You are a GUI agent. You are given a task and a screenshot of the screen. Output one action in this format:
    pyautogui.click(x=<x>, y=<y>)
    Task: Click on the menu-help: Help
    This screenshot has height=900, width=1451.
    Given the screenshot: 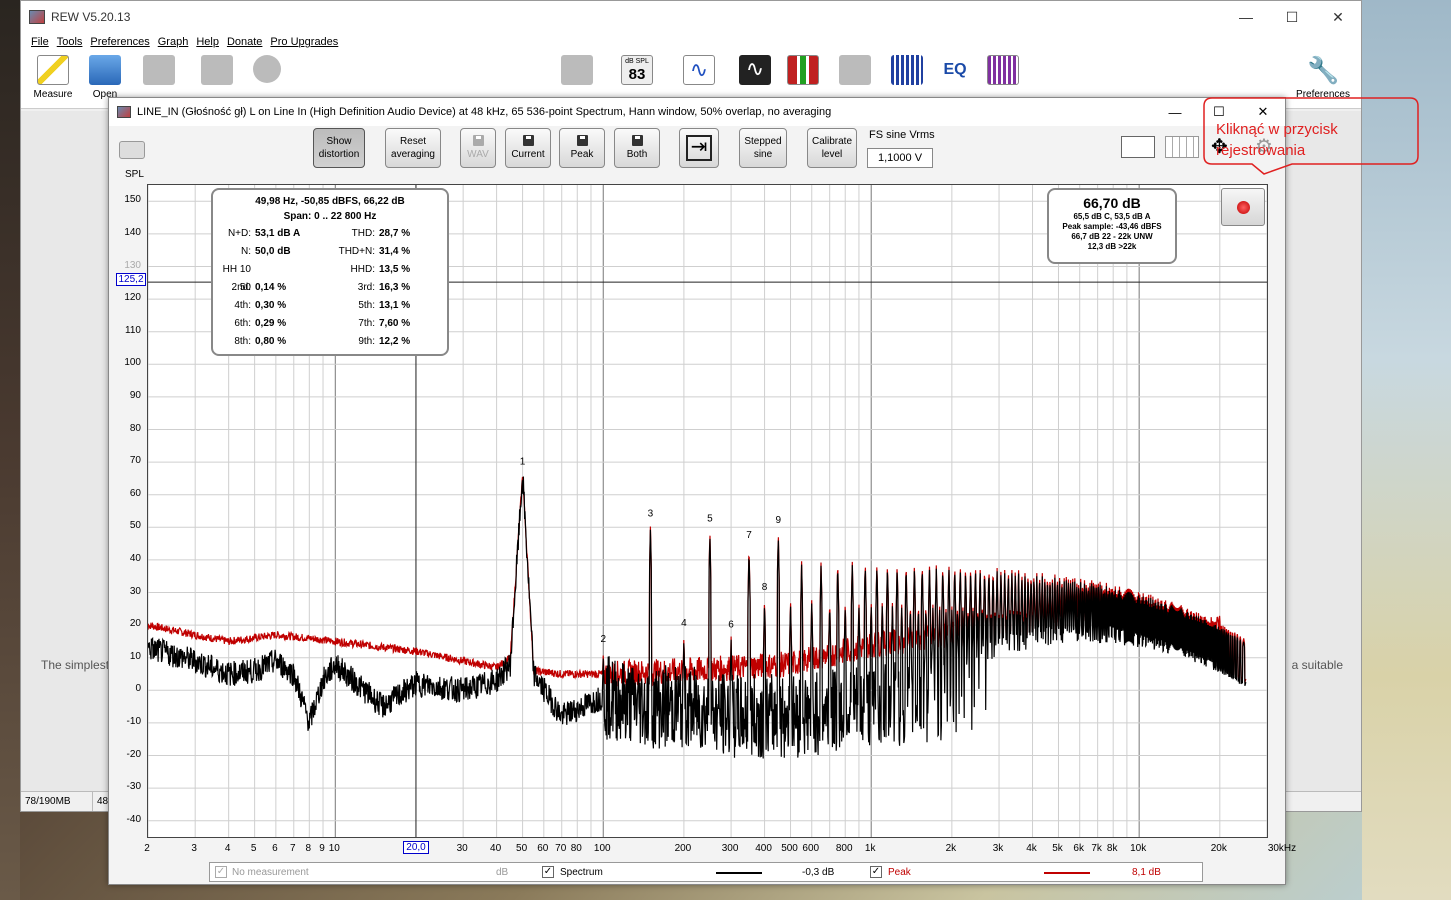 What is the action you would take?
    pyautogui.click(x=207, y=42)
    